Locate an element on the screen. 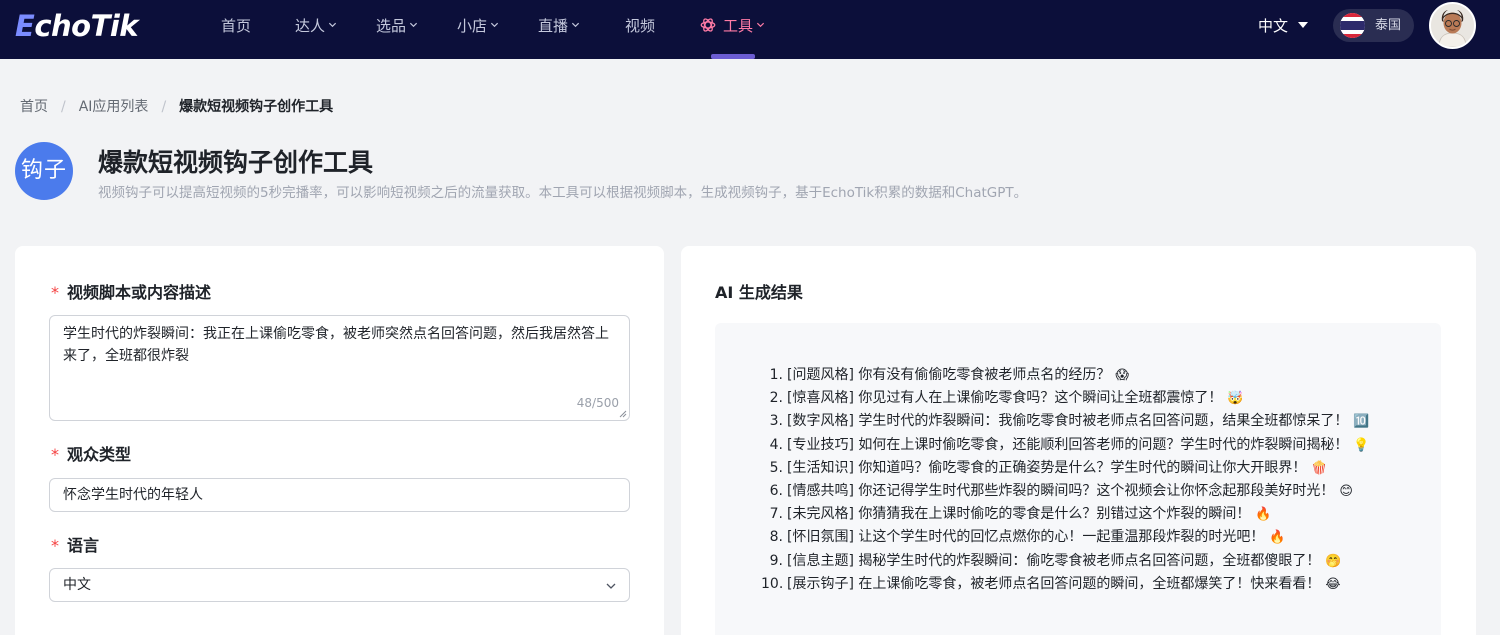  language-select: 中文 is located at coordinates (339, 585).